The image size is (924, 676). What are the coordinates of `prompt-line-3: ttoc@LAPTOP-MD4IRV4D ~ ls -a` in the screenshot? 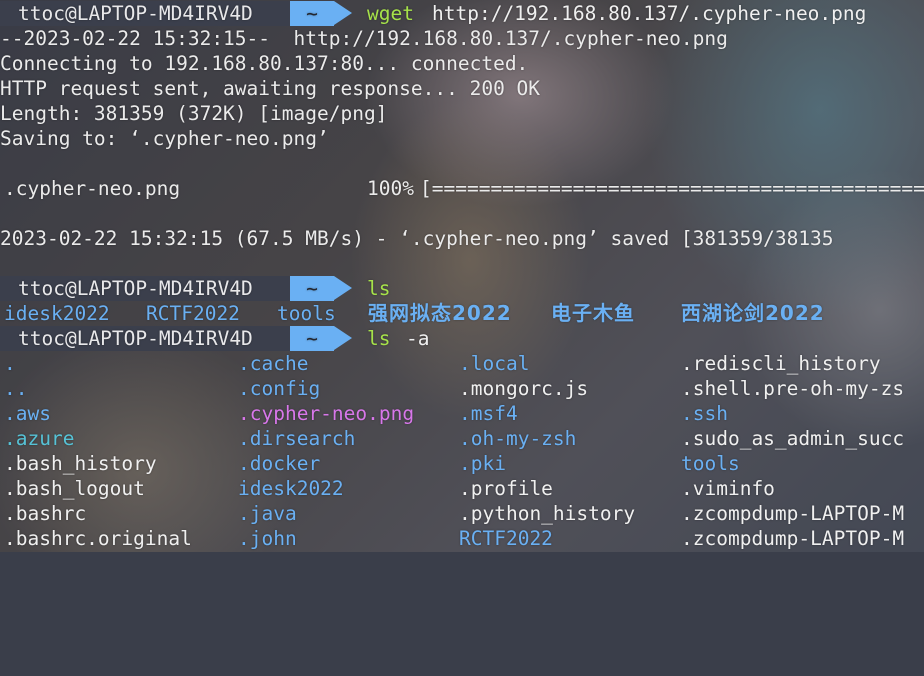 It's located at (462, 338).